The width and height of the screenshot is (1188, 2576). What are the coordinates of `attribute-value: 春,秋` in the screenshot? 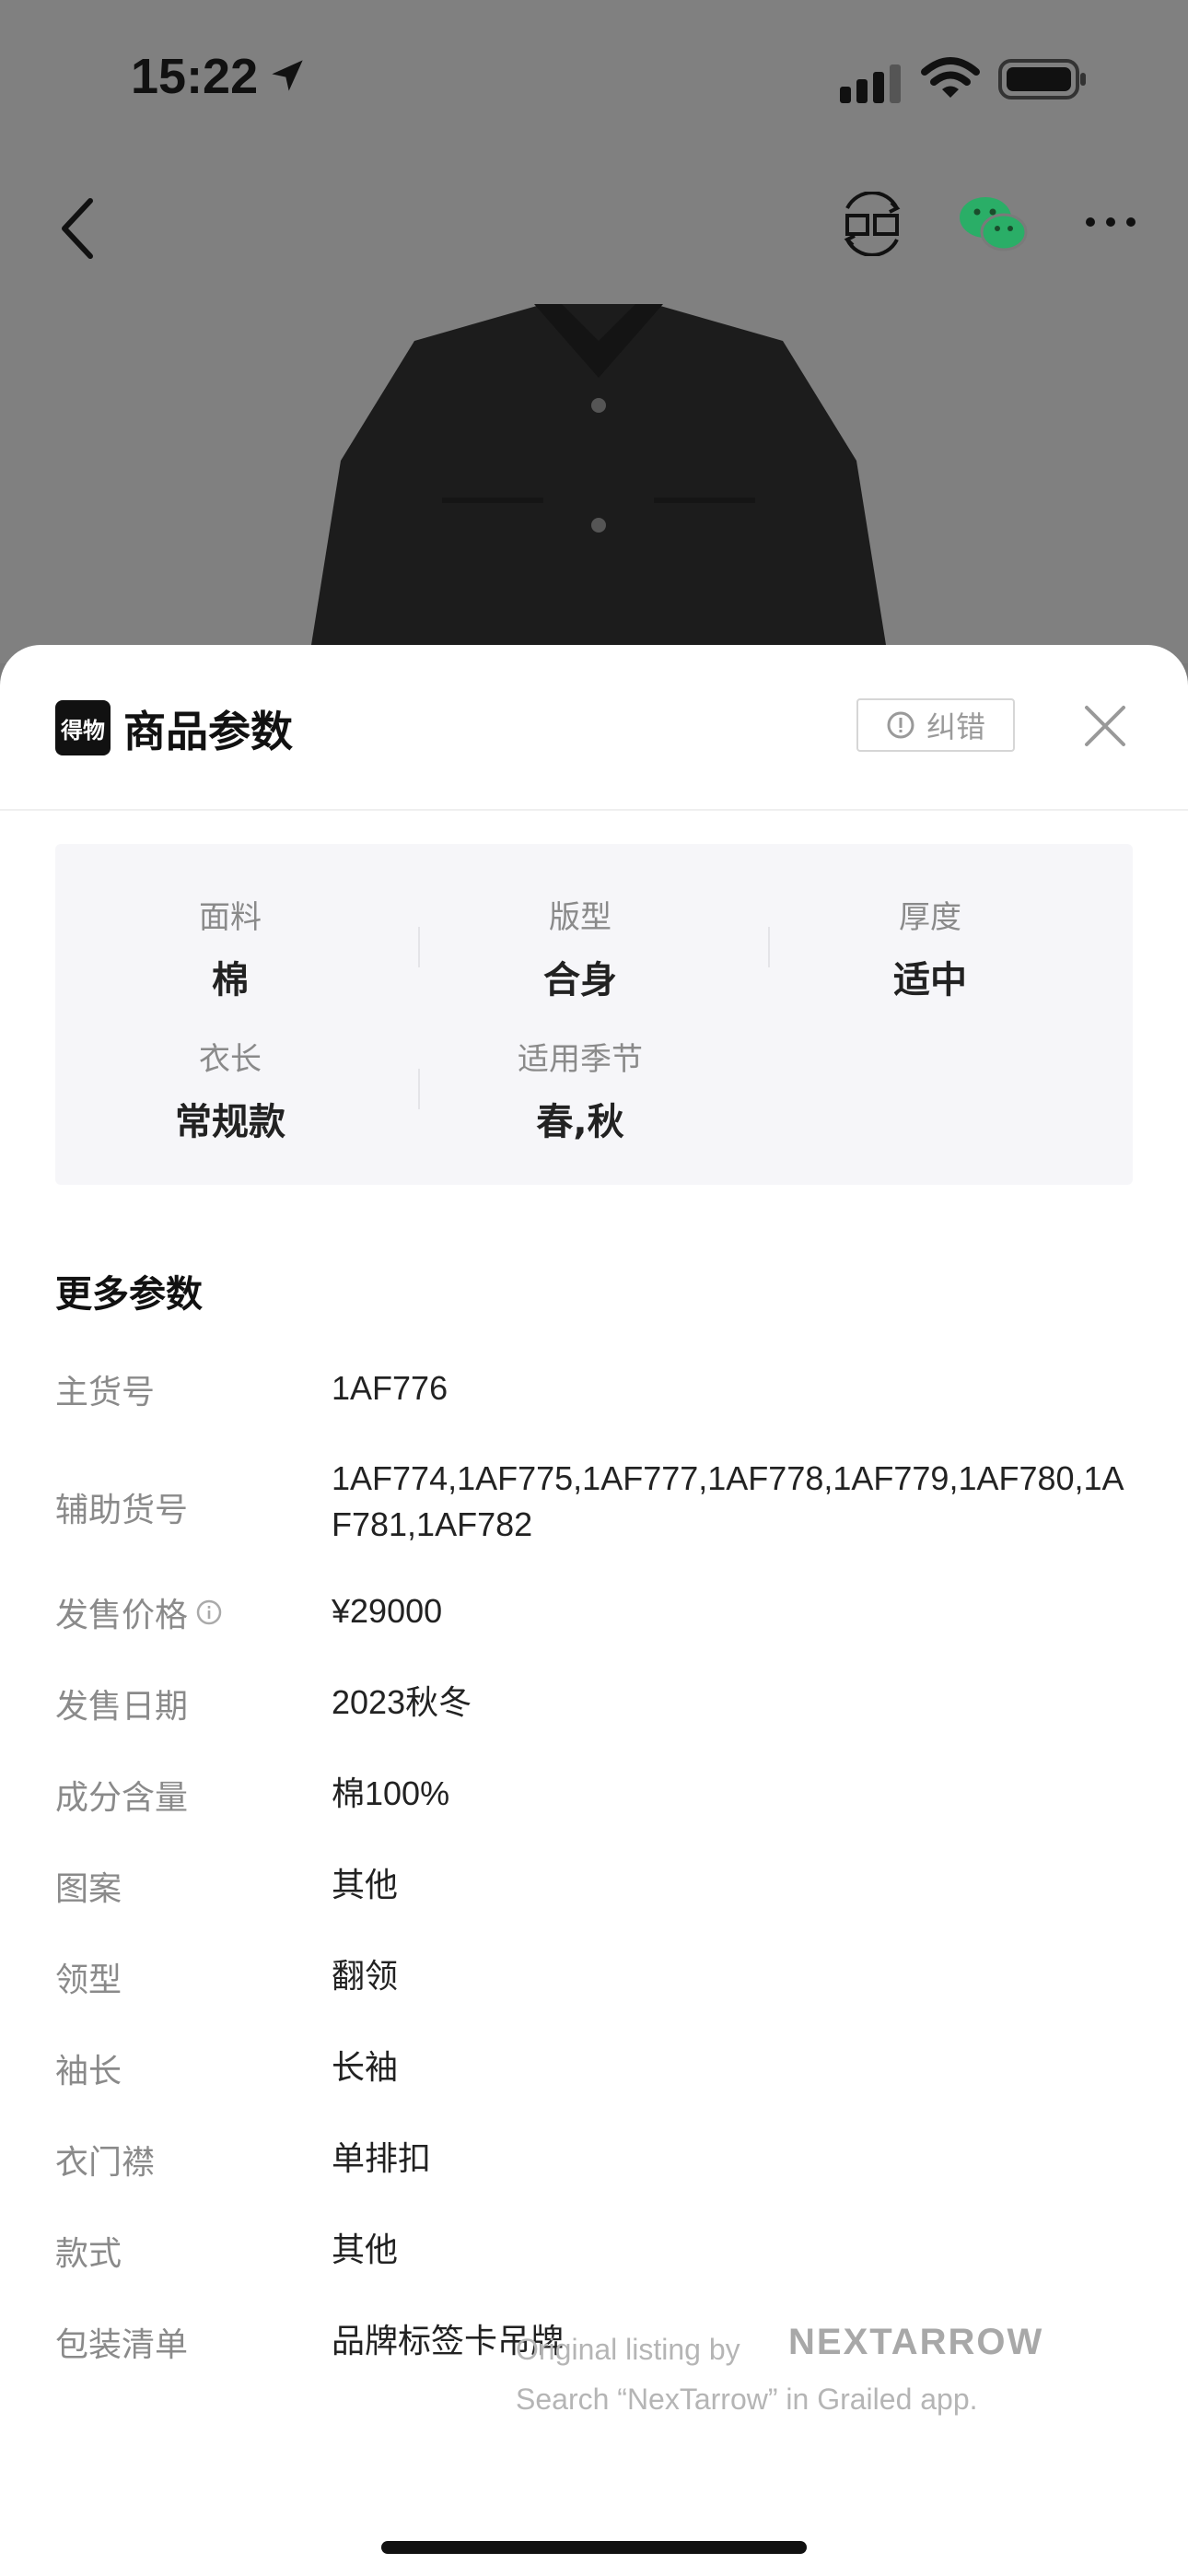 It's located at (580, 1122).